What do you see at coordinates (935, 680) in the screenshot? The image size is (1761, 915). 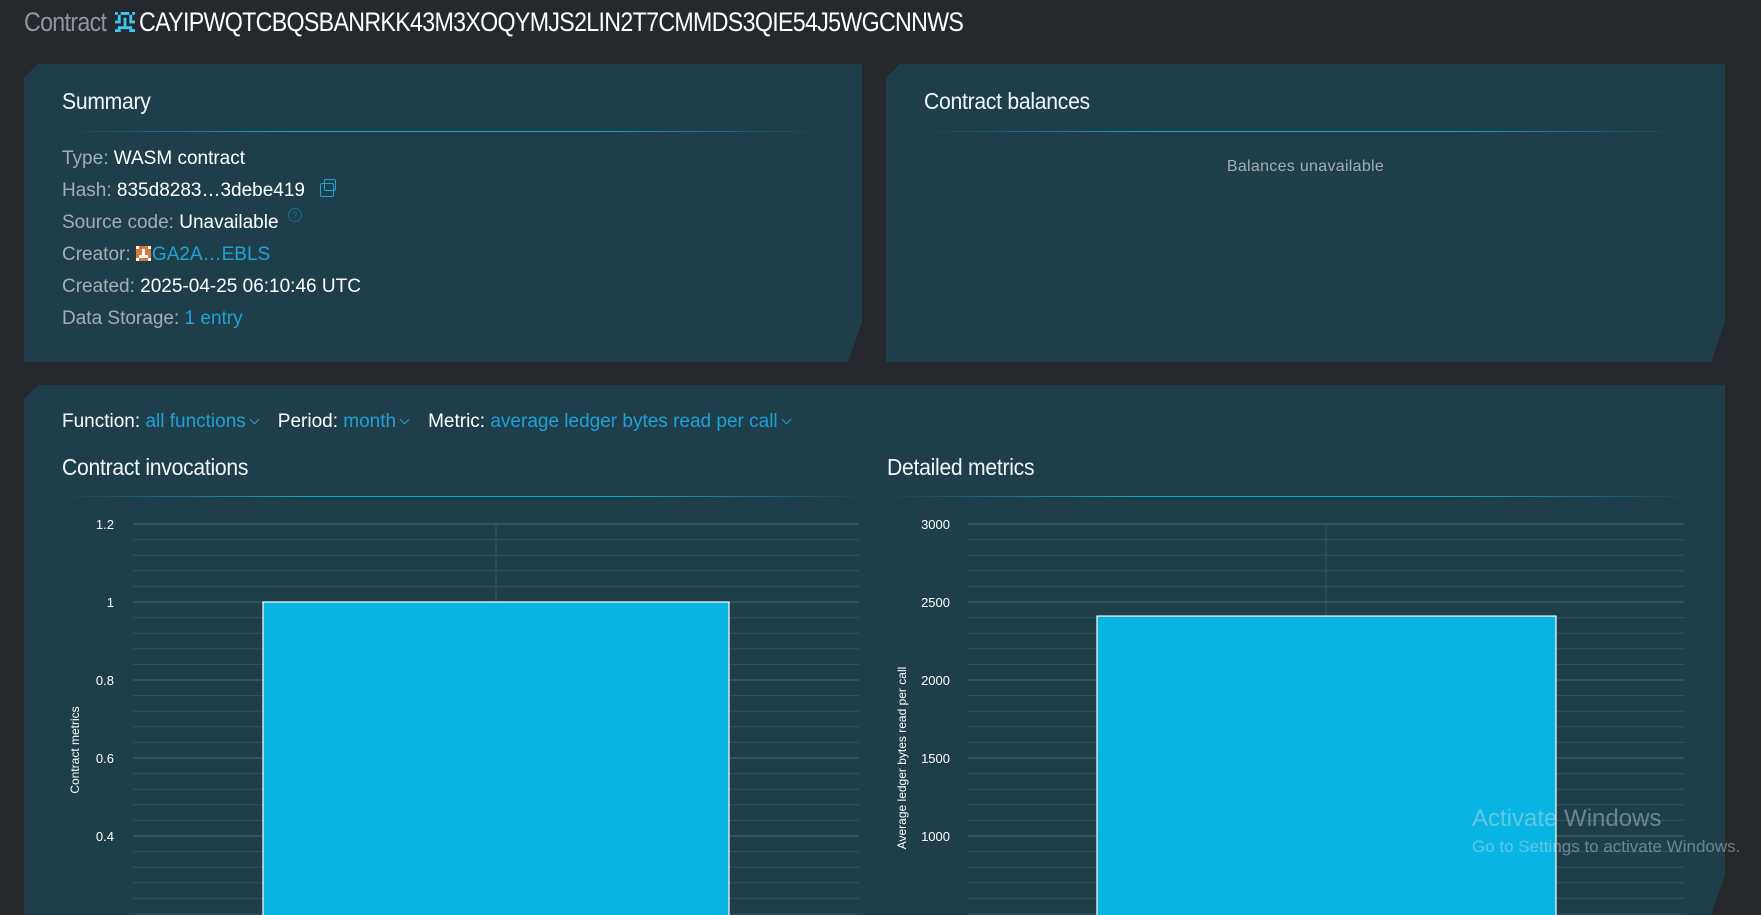 I see `y-tick-label: 2000` at bounding box center [935, 680].